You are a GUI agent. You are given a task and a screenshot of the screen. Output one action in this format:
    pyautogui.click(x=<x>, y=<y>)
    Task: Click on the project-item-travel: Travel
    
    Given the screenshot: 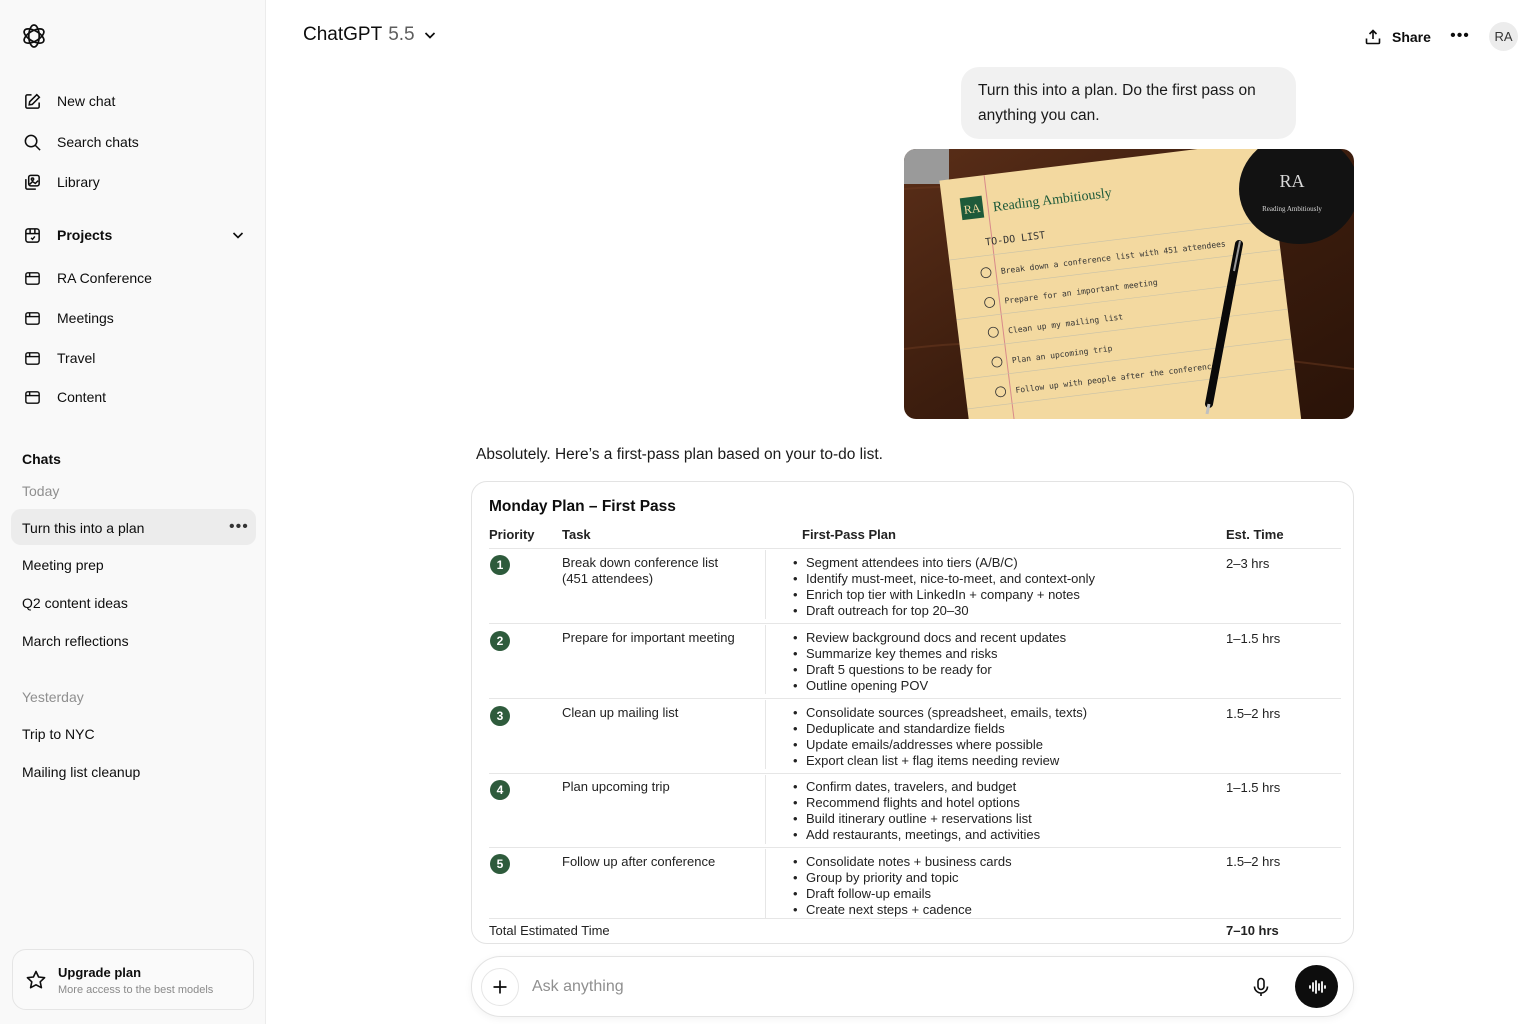 What is the action you would take?
    pyautogui.click(x=58, y=358)
    